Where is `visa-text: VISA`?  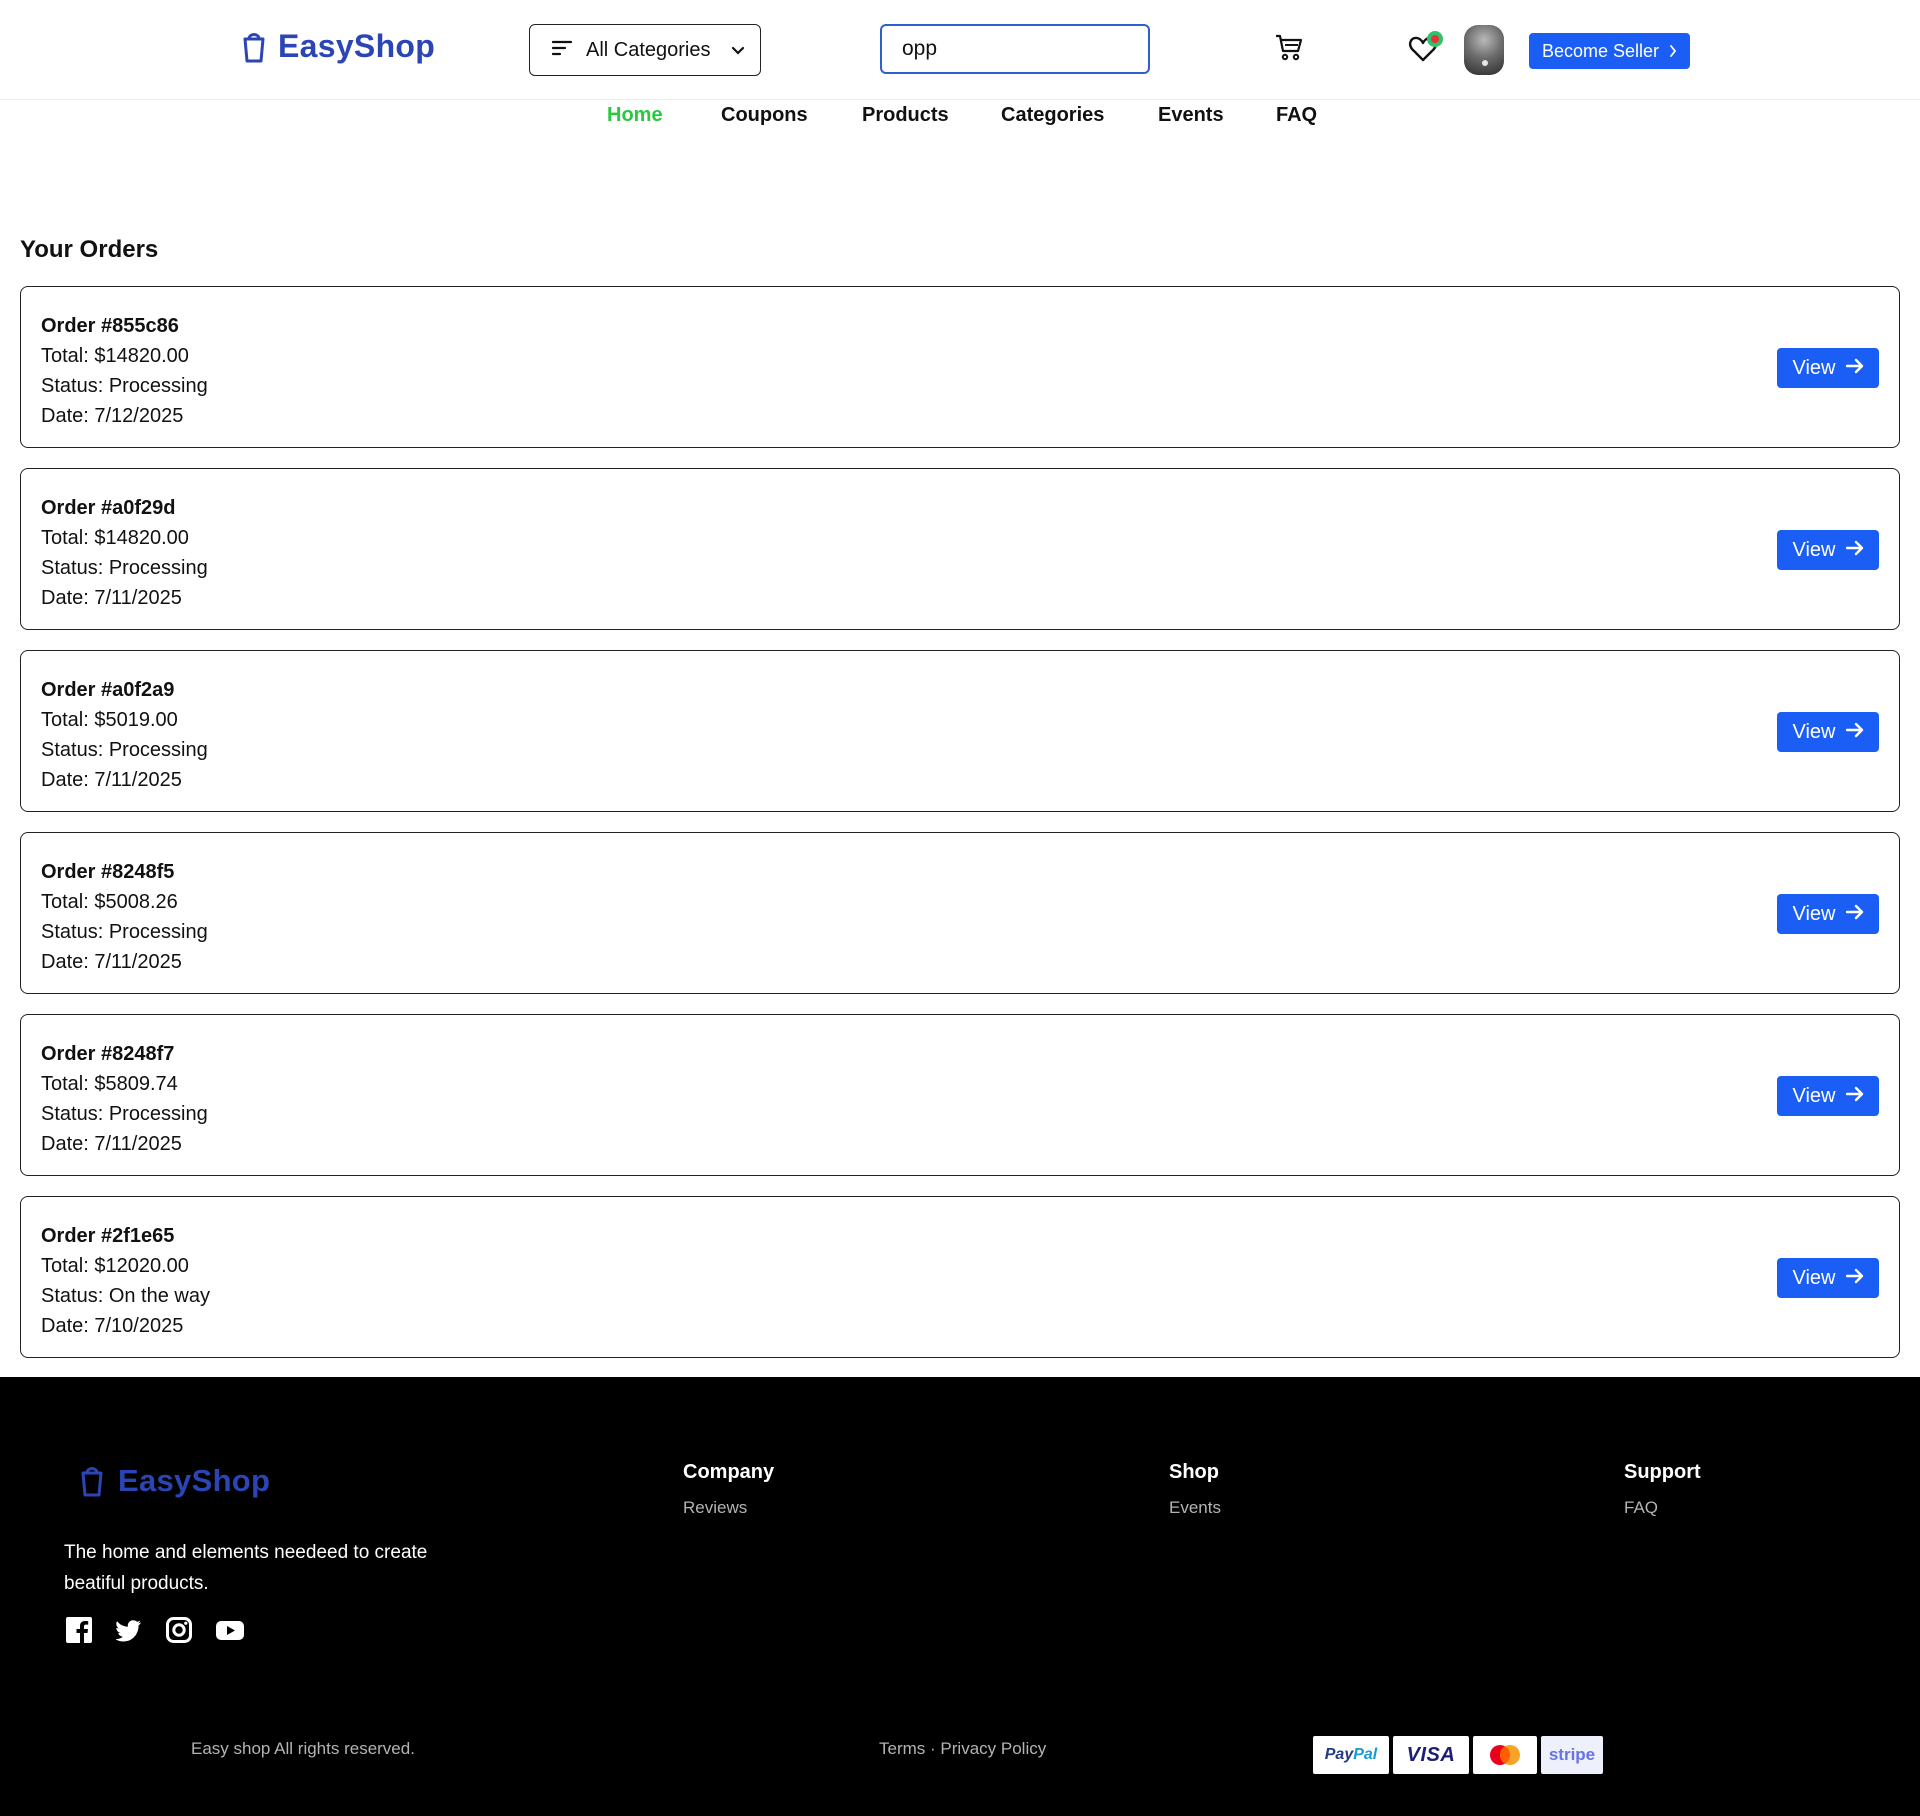
visa-text: VISA is located at coordinates (1431, 1754).